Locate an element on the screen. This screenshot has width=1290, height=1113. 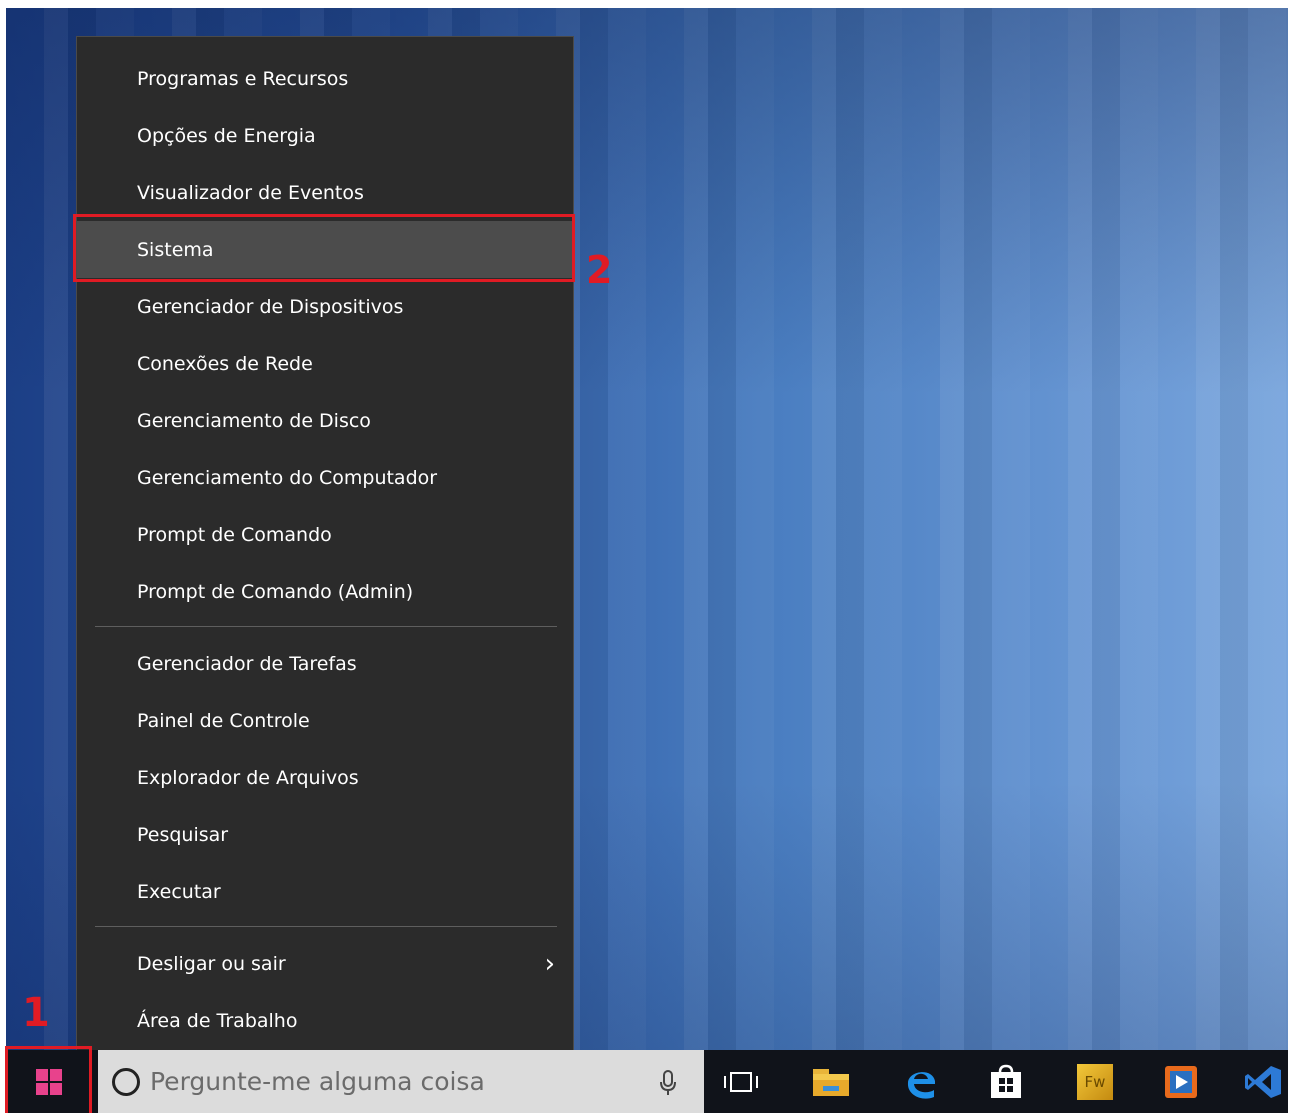
menu-item-gerenciador-de-dispositivos: Gerenciador de Dispositivos is located at coordinates (325, 306).